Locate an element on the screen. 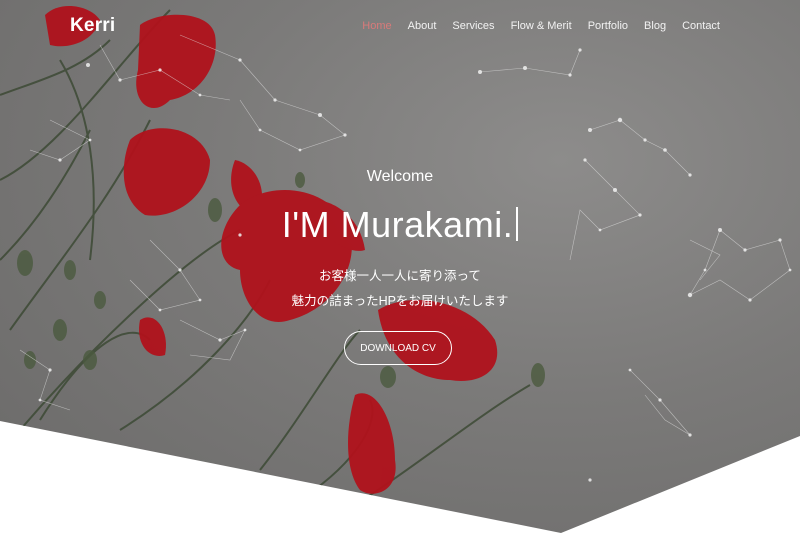 Image resolution: width=800 pixels, height=533 pixels. hero-headline: I'M Murakami. is located at coordinates (400, 225).